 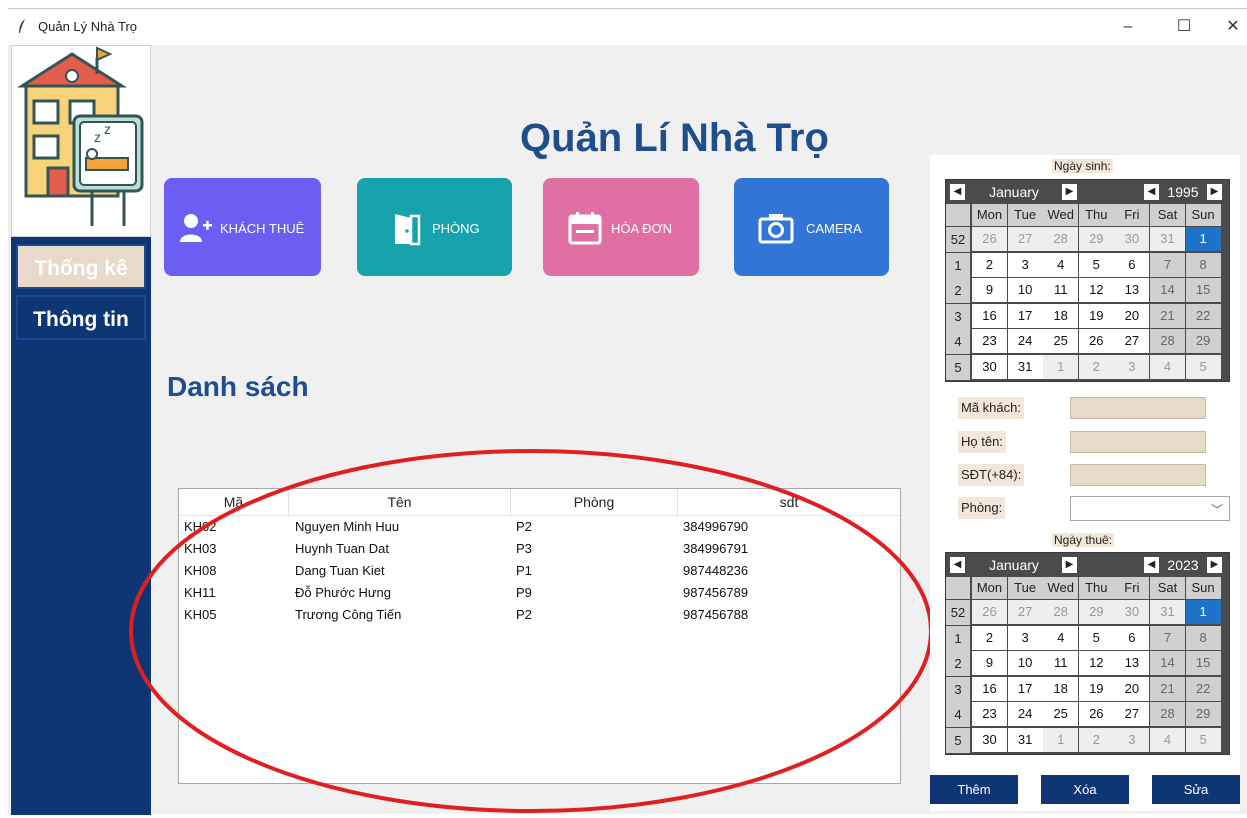 What do you see at coordinates (1085, 789) in the screenshot?
I see `delete-button: Xóa` at bounding box center [1085, 789].